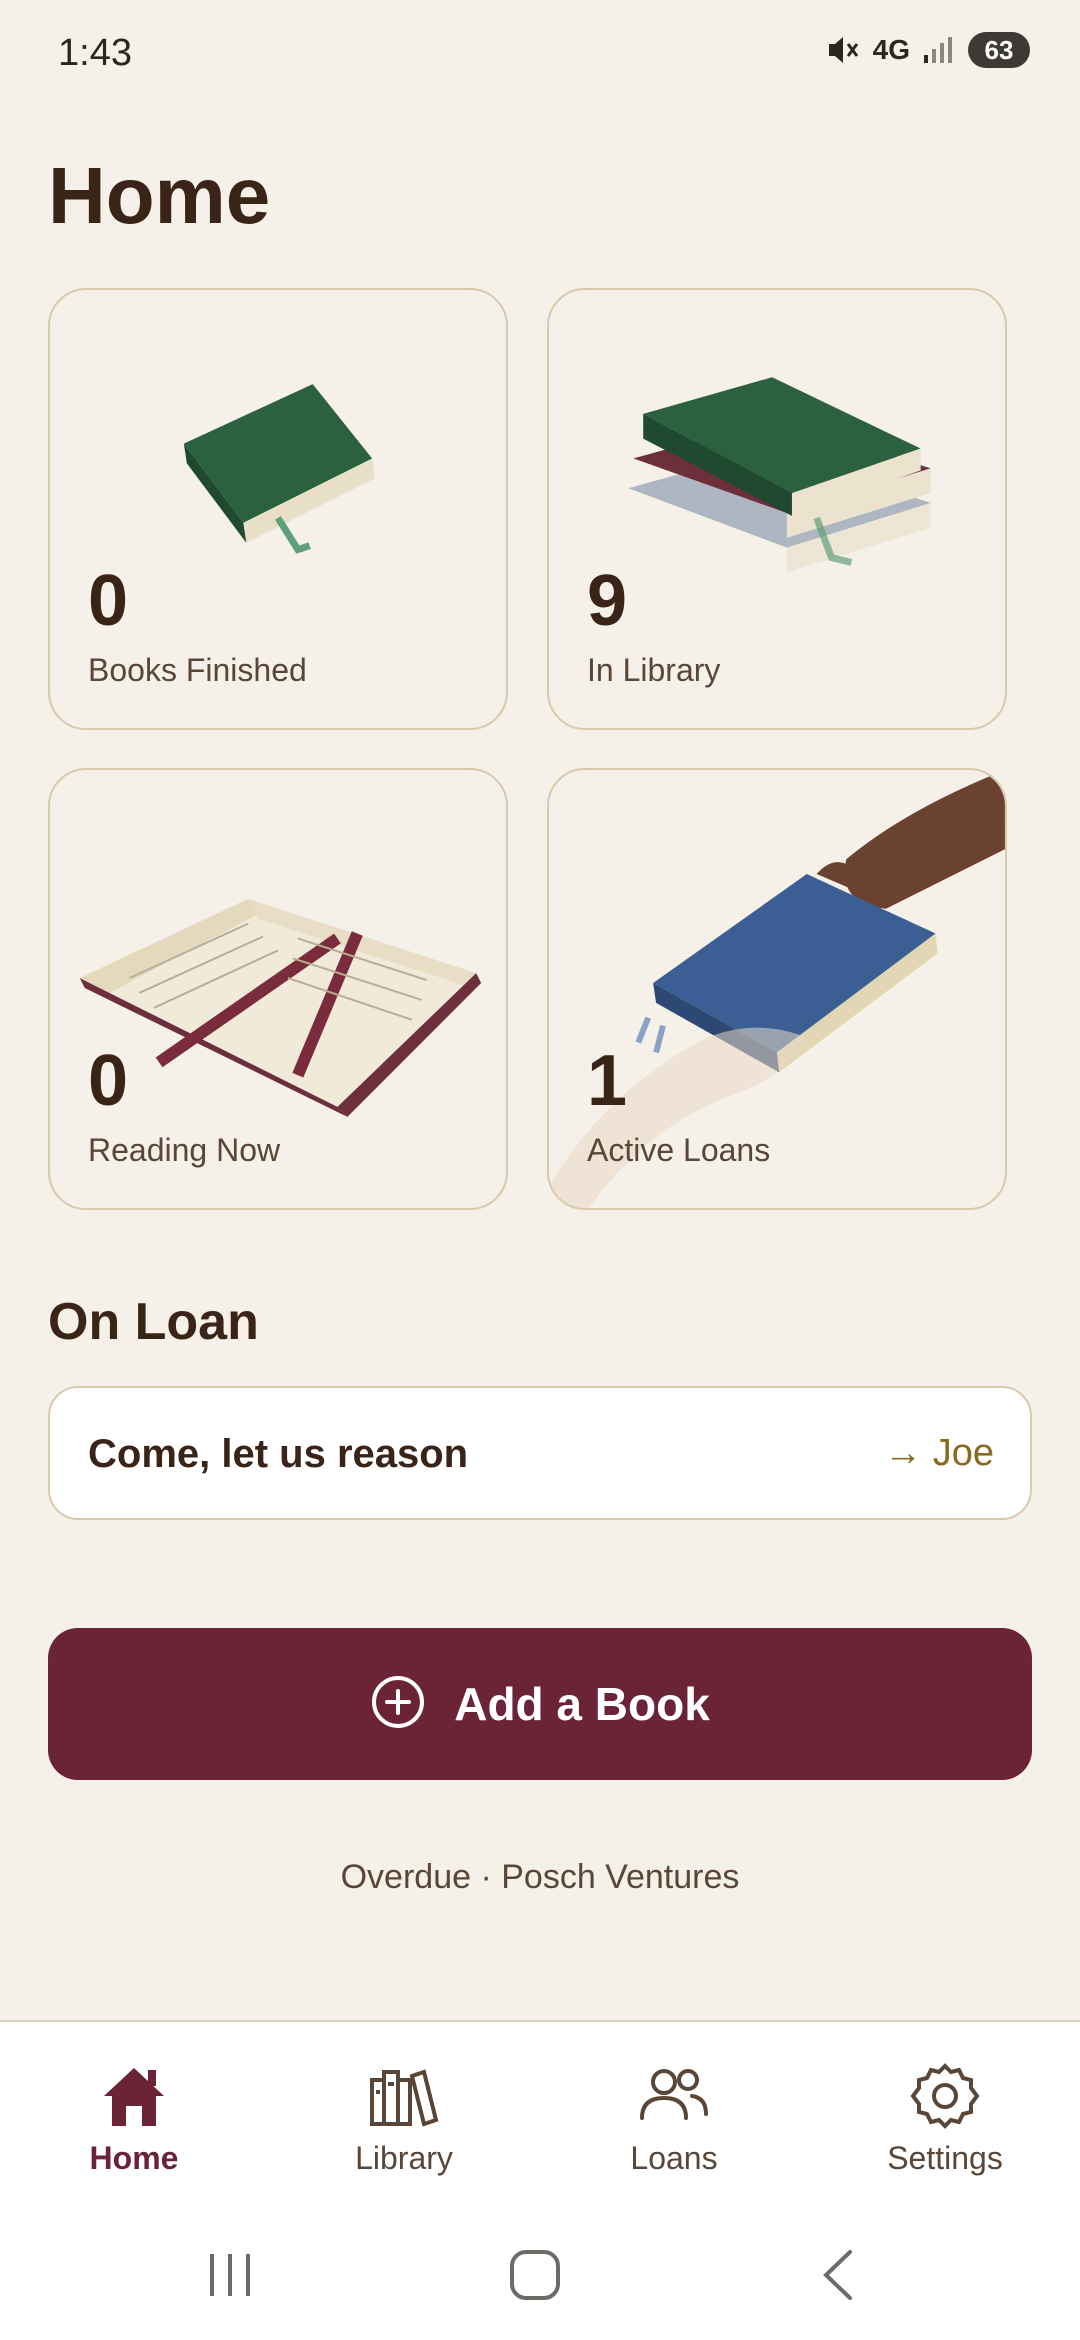  I want to click on loan-book-title: Come, let us reason, so click(278, 1454).